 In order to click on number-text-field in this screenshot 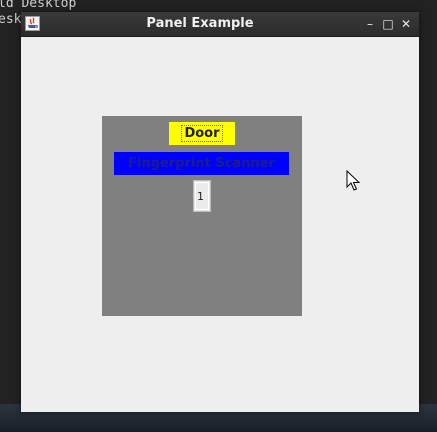, I will do `click(202, 196)`.